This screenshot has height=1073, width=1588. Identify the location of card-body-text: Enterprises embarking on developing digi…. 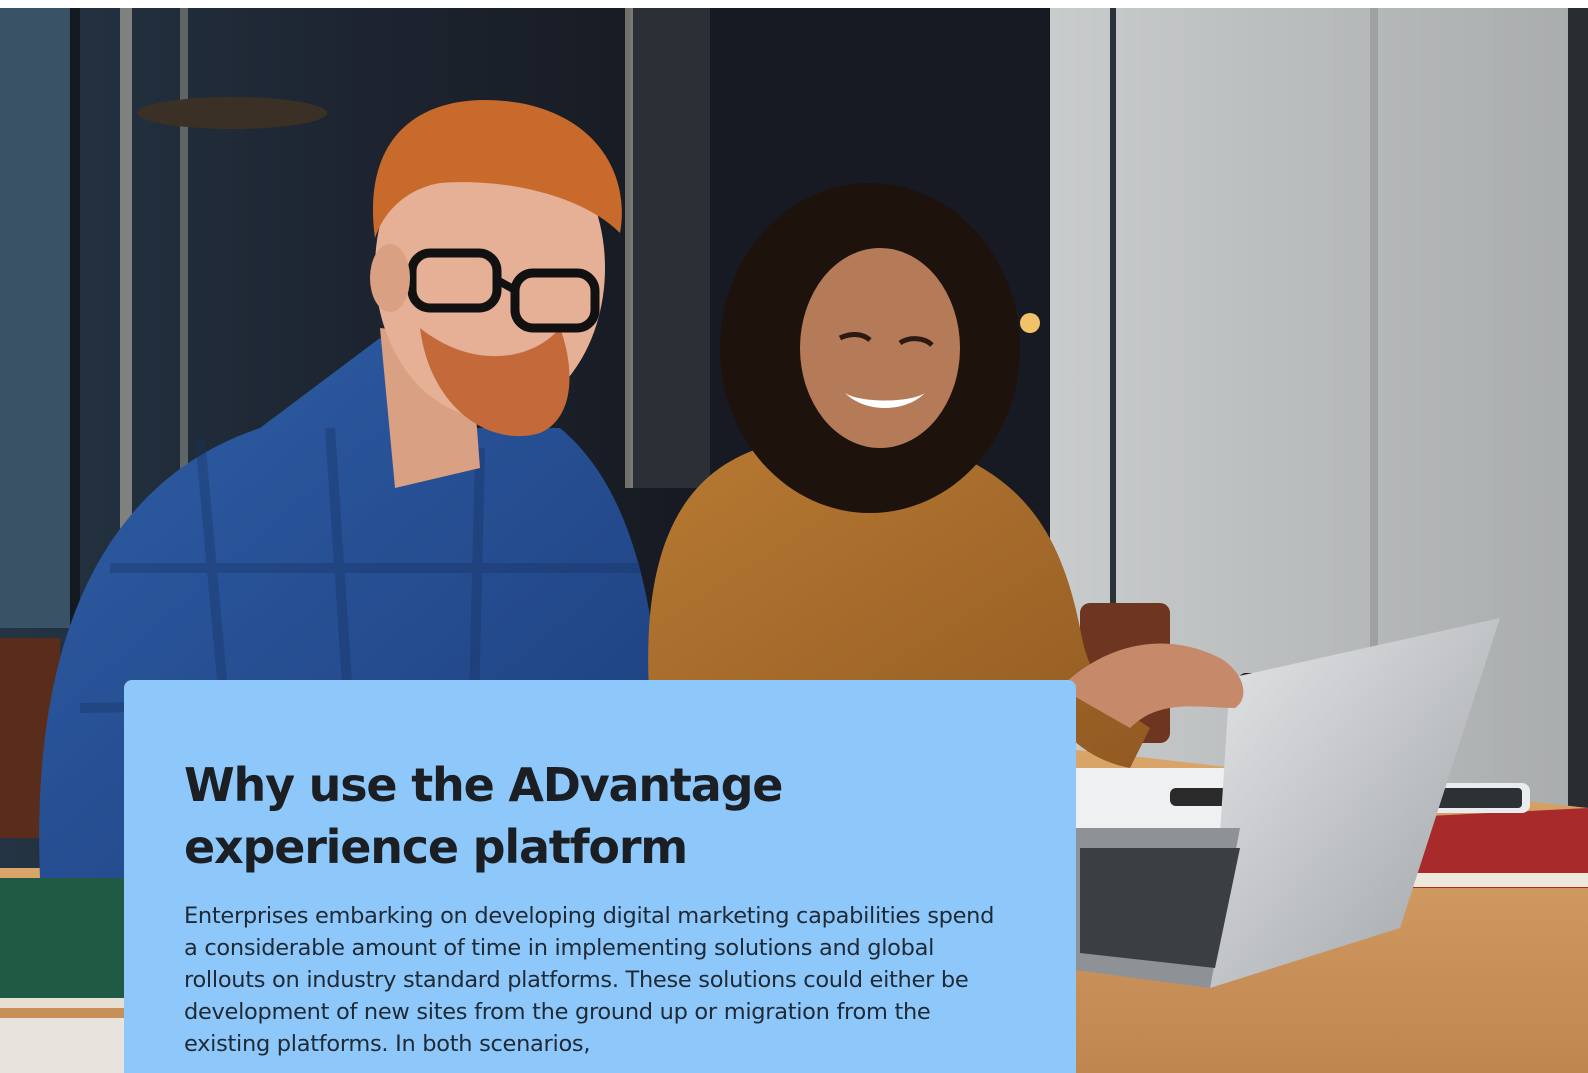
(589, 980).